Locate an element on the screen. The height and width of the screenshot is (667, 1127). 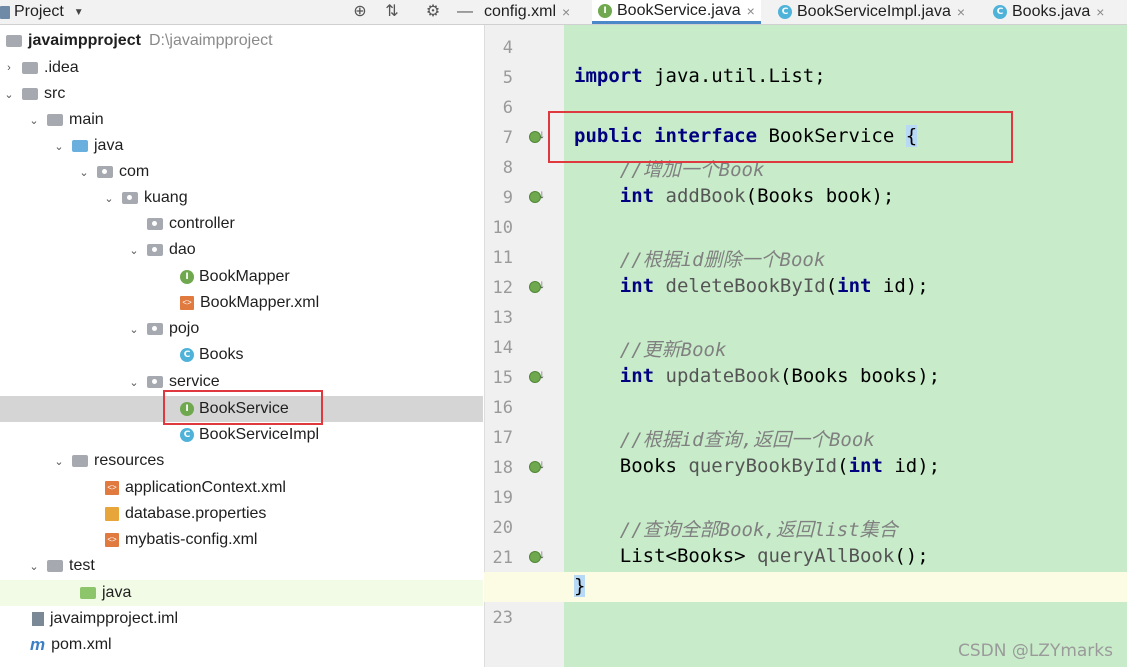
line-number: 14 is located at coordinates (502, 348).